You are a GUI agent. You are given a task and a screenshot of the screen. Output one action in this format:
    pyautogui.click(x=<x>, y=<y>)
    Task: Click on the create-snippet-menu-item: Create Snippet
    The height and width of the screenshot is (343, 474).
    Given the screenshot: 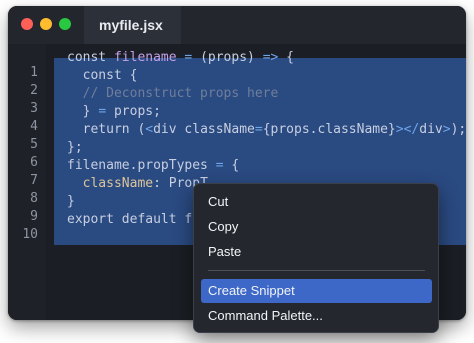 What is the action you would take?
    pyautogui.click(x=316, y=291)
    